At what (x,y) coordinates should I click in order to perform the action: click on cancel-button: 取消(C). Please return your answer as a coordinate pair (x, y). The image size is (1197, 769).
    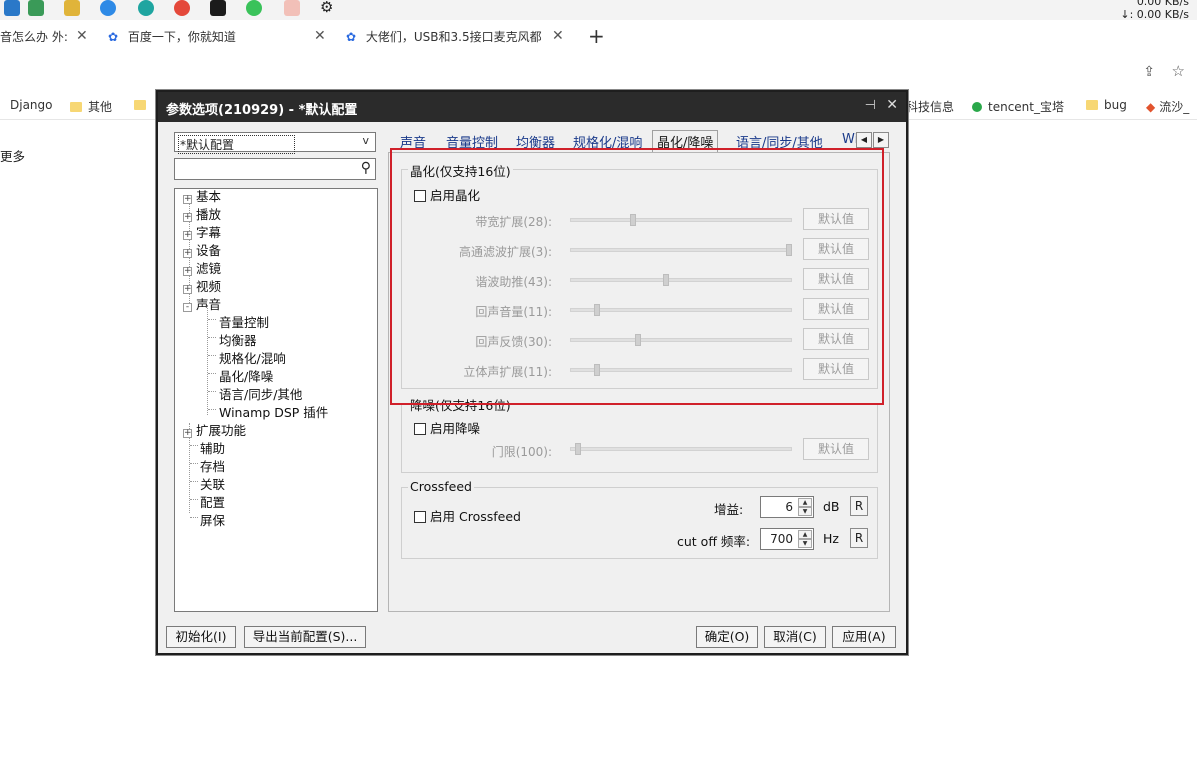
    Looking at the image, I should click on (795, 637).